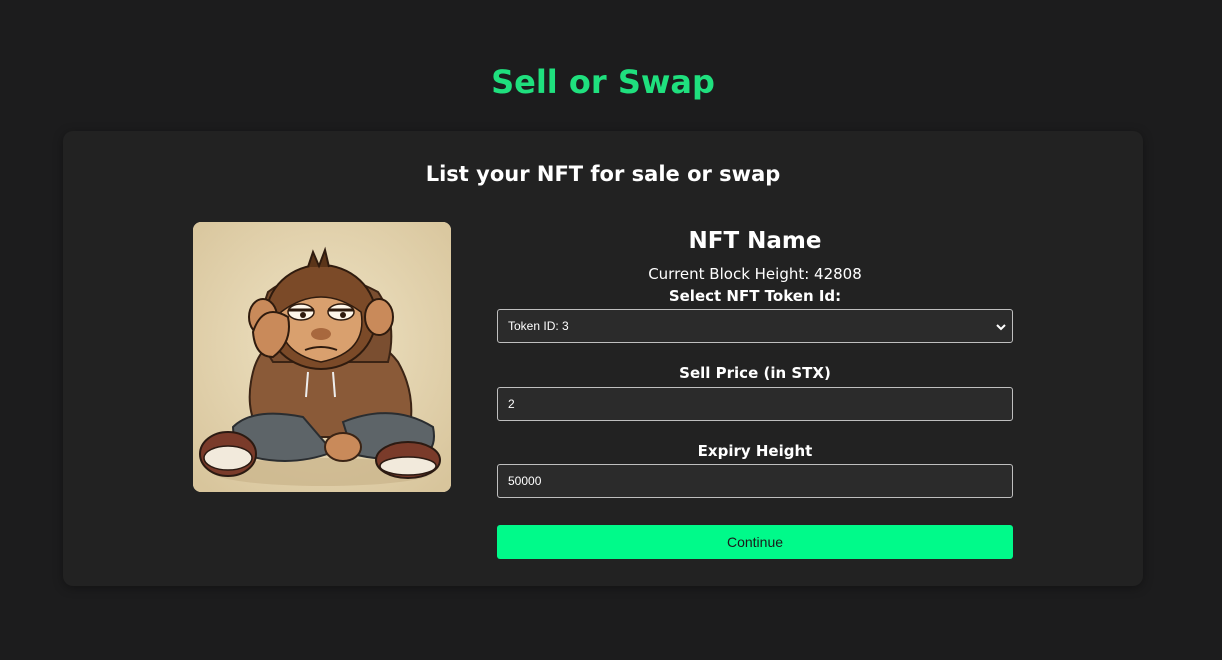 The image size is (1222, 660). I want to click on block-height-text: Current Block Height: 42808, so click(755, 274).